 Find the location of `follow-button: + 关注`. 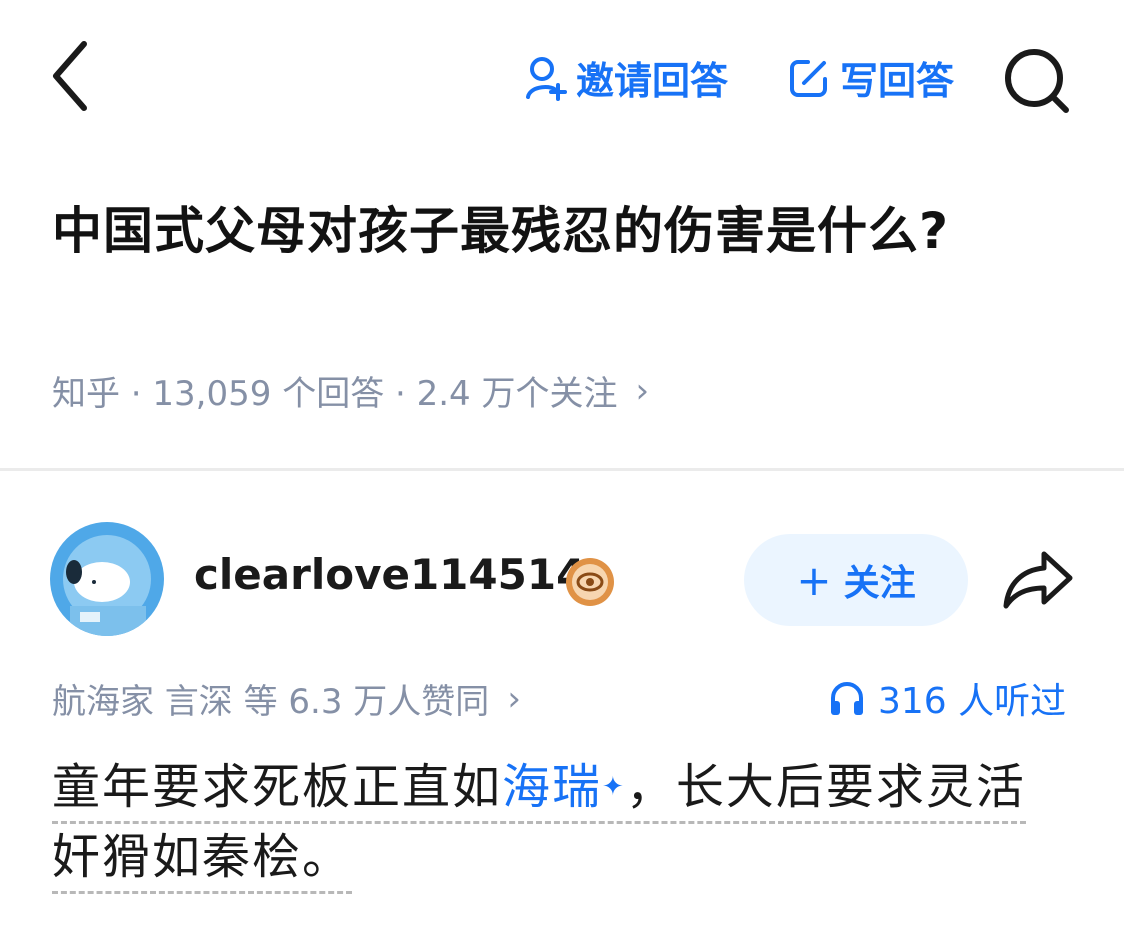

follow-button: + 关注 is located at coordinates (856, 580).